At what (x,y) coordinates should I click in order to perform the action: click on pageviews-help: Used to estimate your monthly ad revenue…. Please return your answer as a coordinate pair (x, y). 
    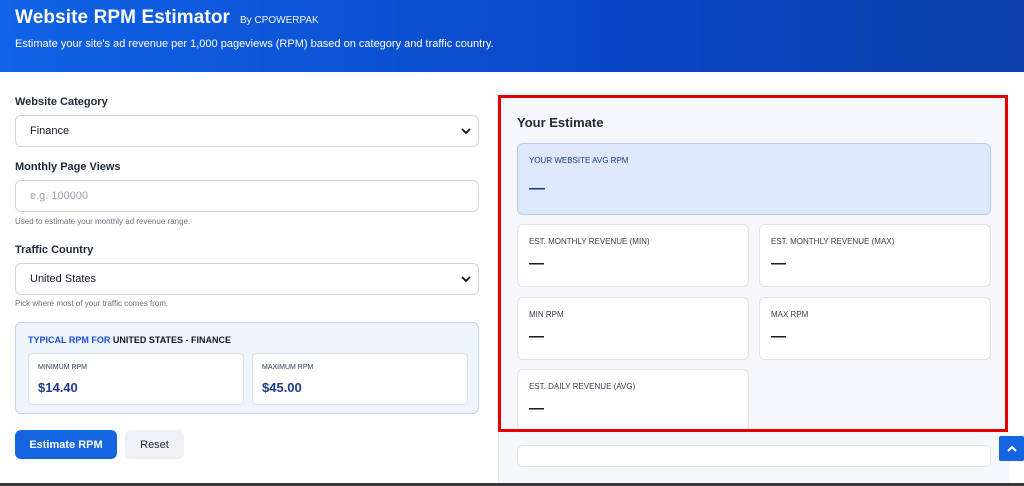
    Looking at the image, I should click on (103, 221).